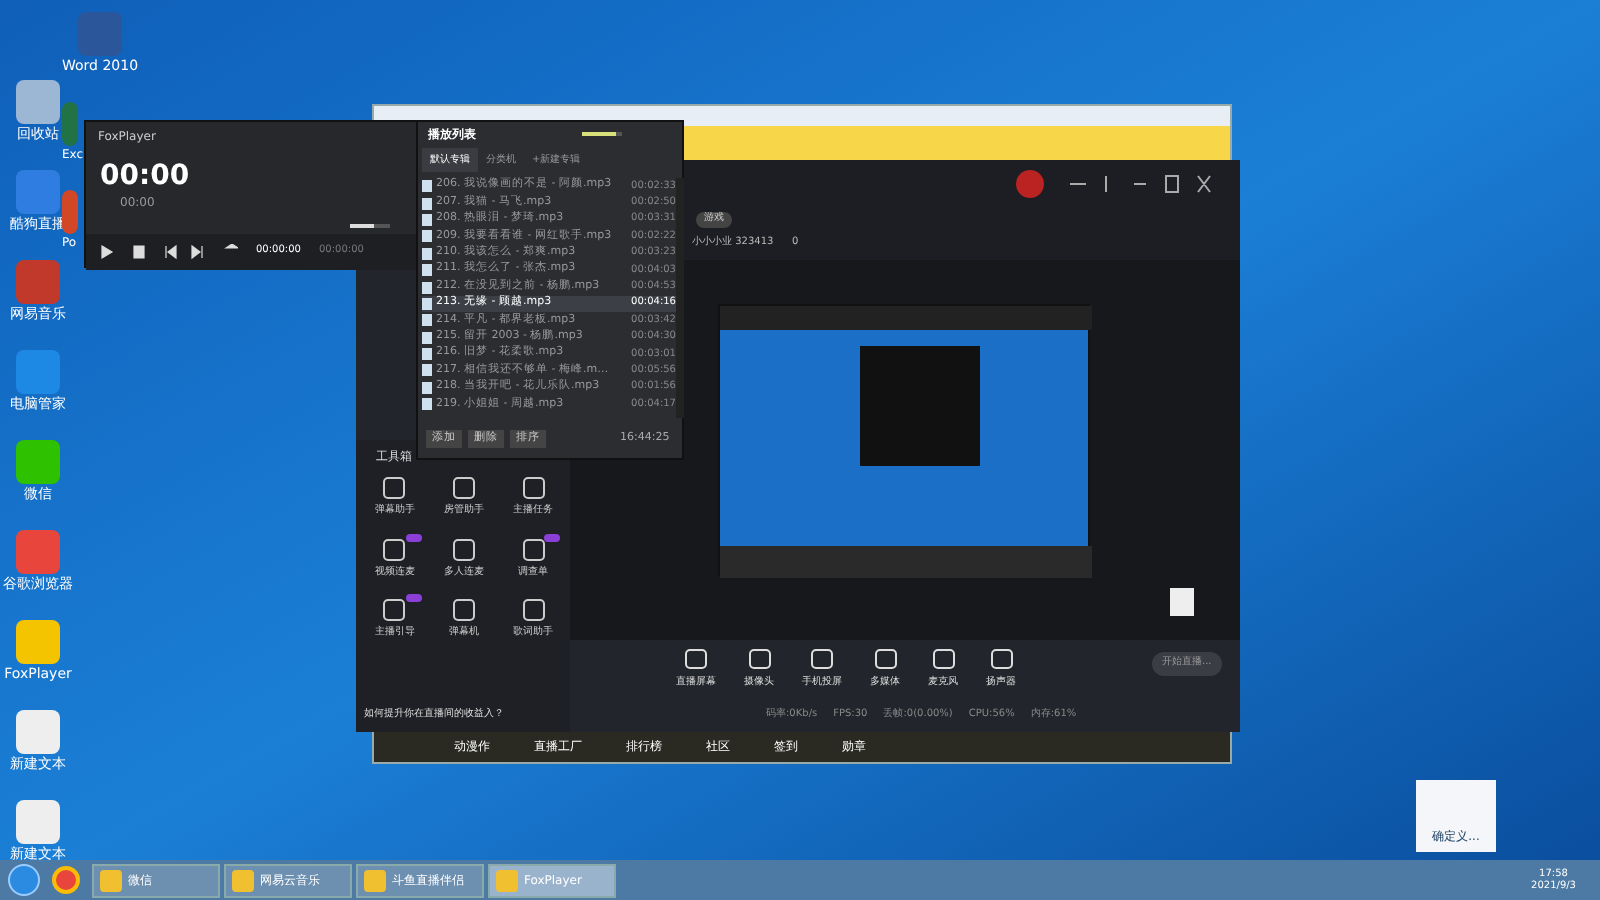 Image resolution: width=1600 pixels, height=900 pixels. What do you see at coordinates (24, 880) in the screenshot?
I see `start-button` at bounding box center [24, 880].